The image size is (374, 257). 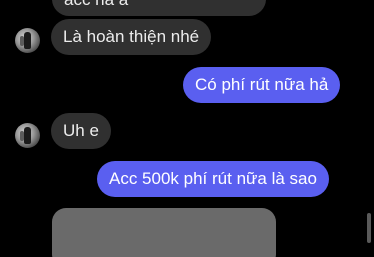 I want to click on message-incoming: Uh e, so click(x=81, y=131).